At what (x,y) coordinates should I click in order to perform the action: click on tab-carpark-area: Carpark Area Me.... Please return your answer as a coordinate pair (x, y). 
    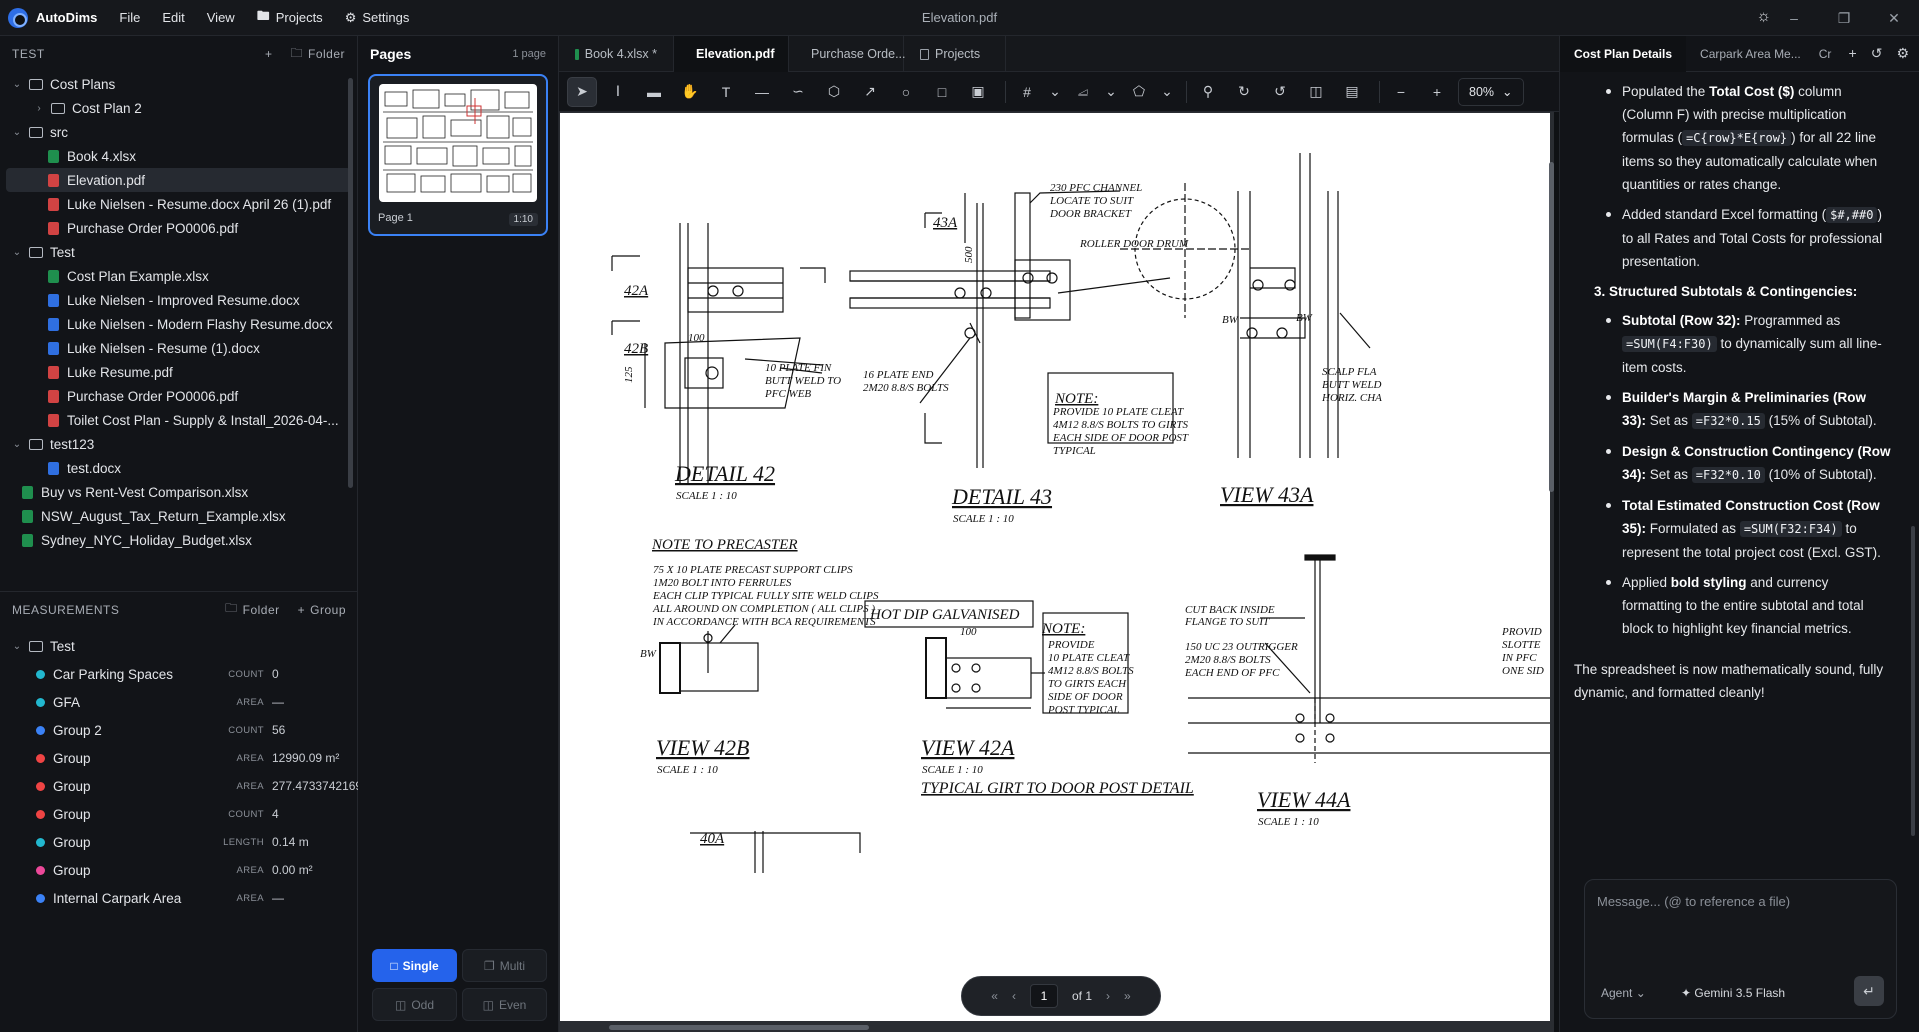
    Looking at the image, I should click on (1750, 54).